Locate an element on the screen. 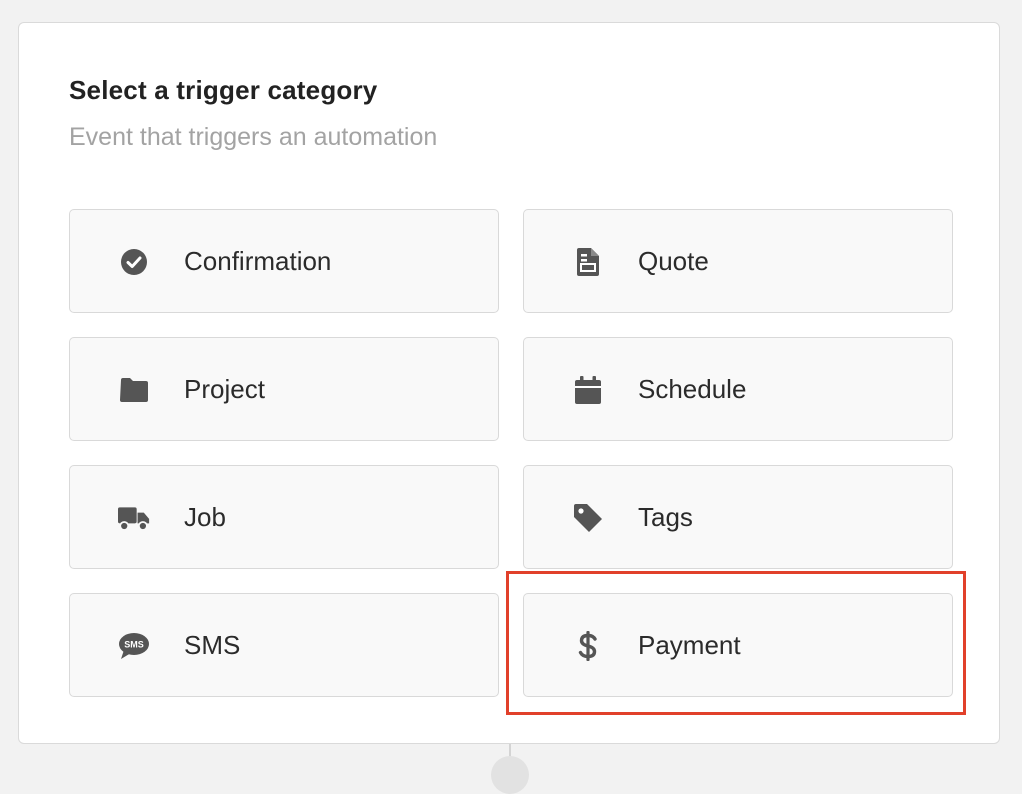 This screenshot has height=794, width=1022. folder-icon is located at coordinates (134, 390).